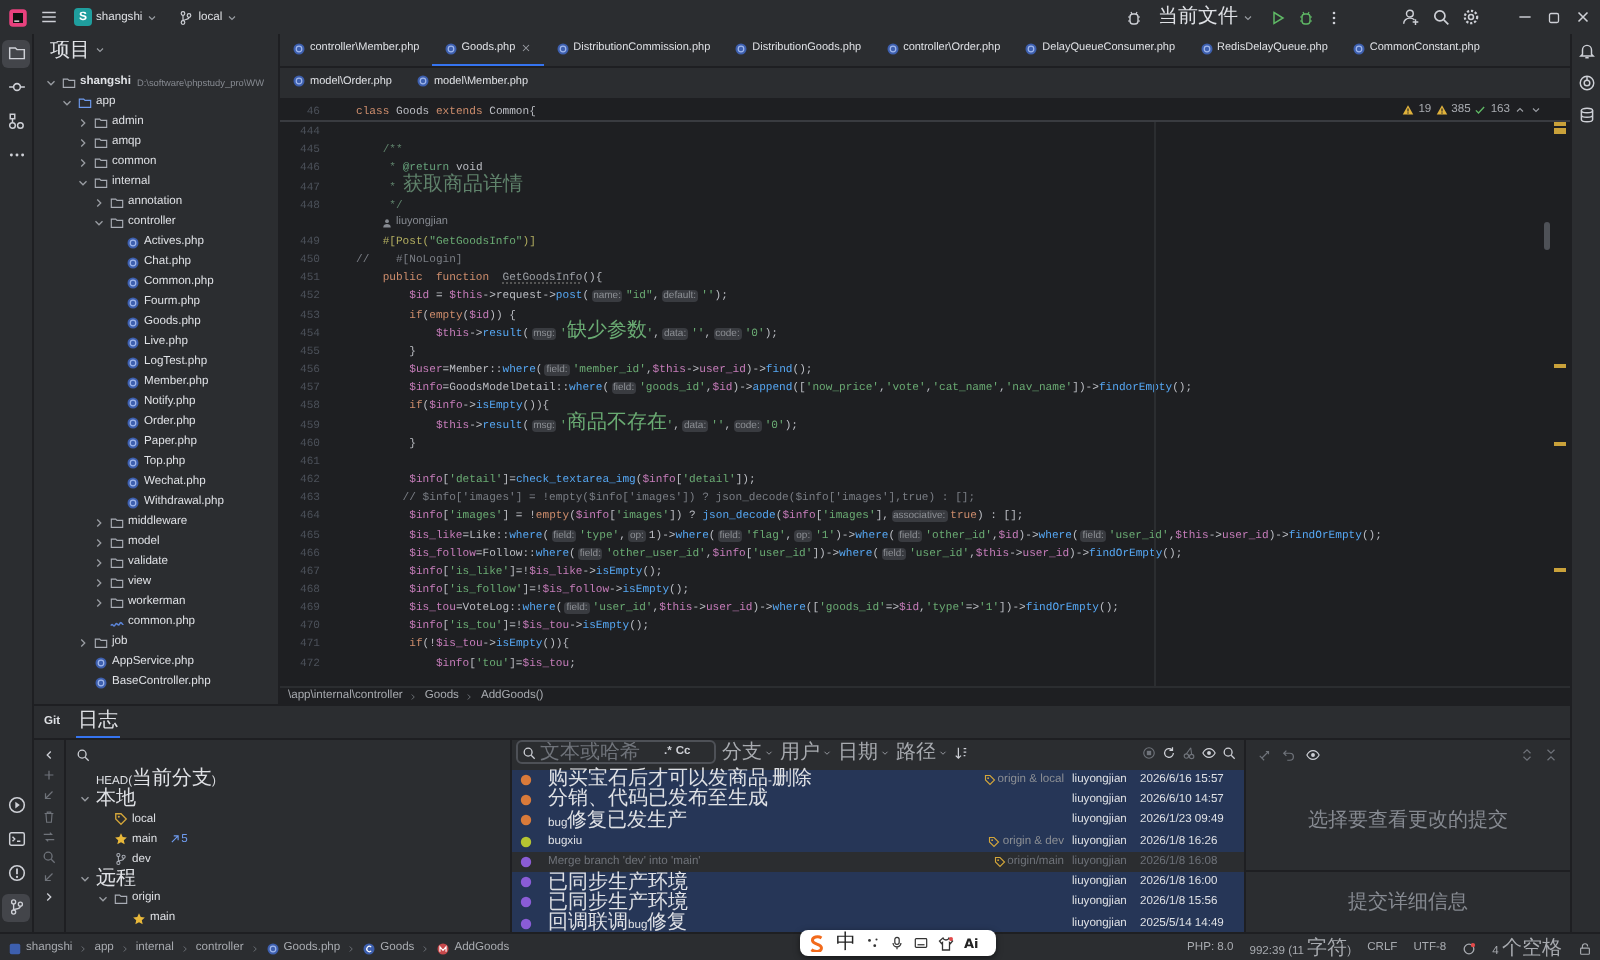 The height and width of the screenshot is (960, 1600). What do you see at coordinates (1411, 17) in the screenshot?
I see `add-user-icon` at bounding box center [1411, 17].